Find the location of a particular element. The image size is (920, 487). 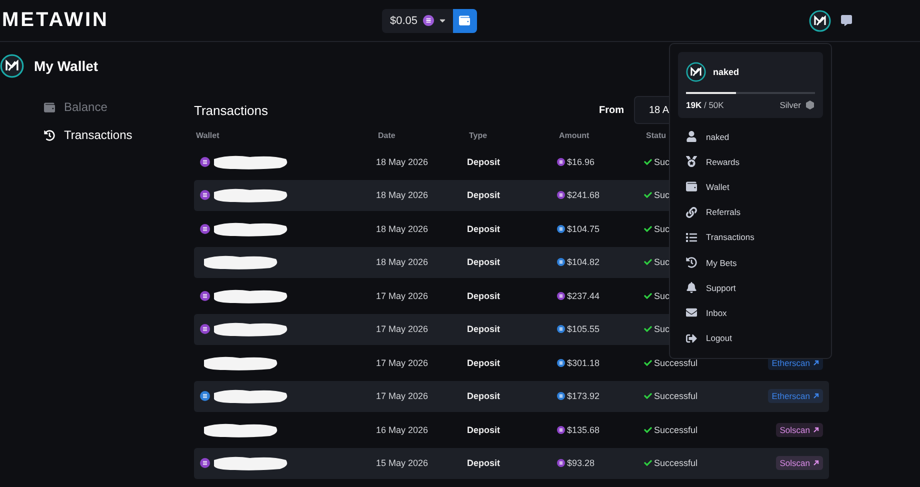

medal-icon is located at coordinates (691, 162).